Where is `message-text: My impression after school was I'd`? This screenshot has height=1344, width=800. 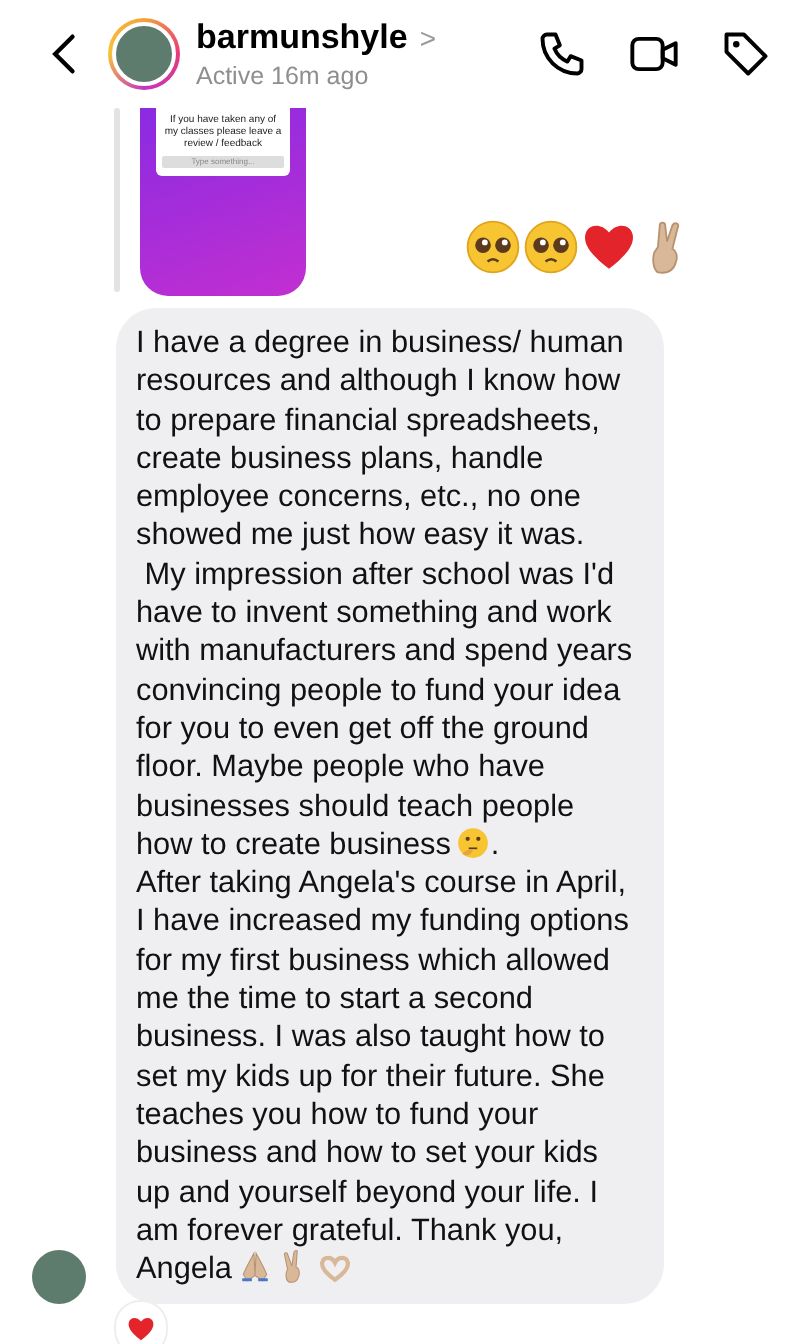 message-text: My impression after school was I'd is located at coordinates (378, 574).